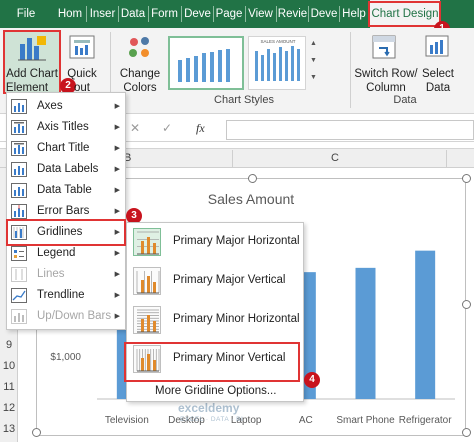  Describe the element at coordinates (350, 130) in the screenshot. I see `formula-input` at that location.